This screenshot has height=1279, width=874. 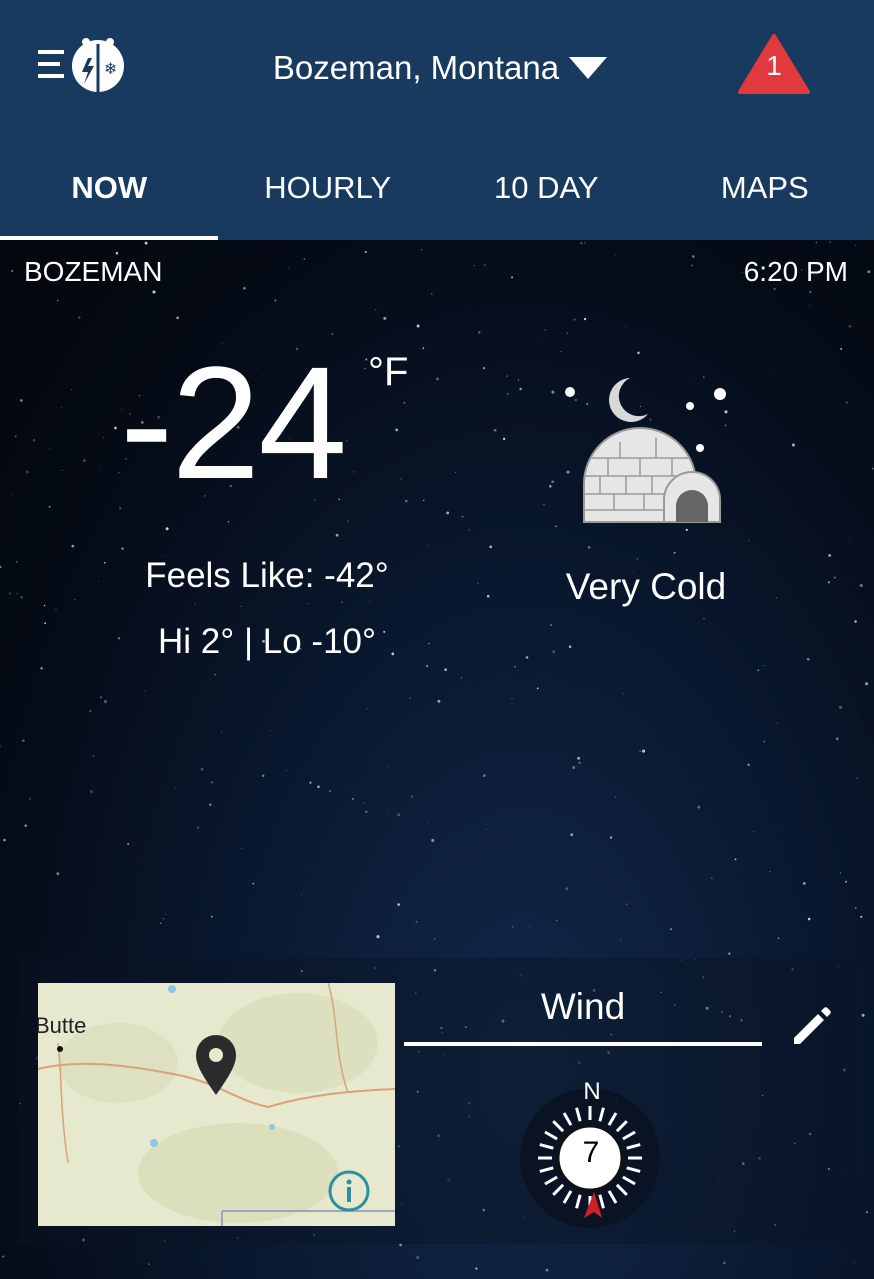 What do you see at coordinates (216, 1065) in the screenshot?
I see `location-pin-icon` at bounding box center [216, 1065].